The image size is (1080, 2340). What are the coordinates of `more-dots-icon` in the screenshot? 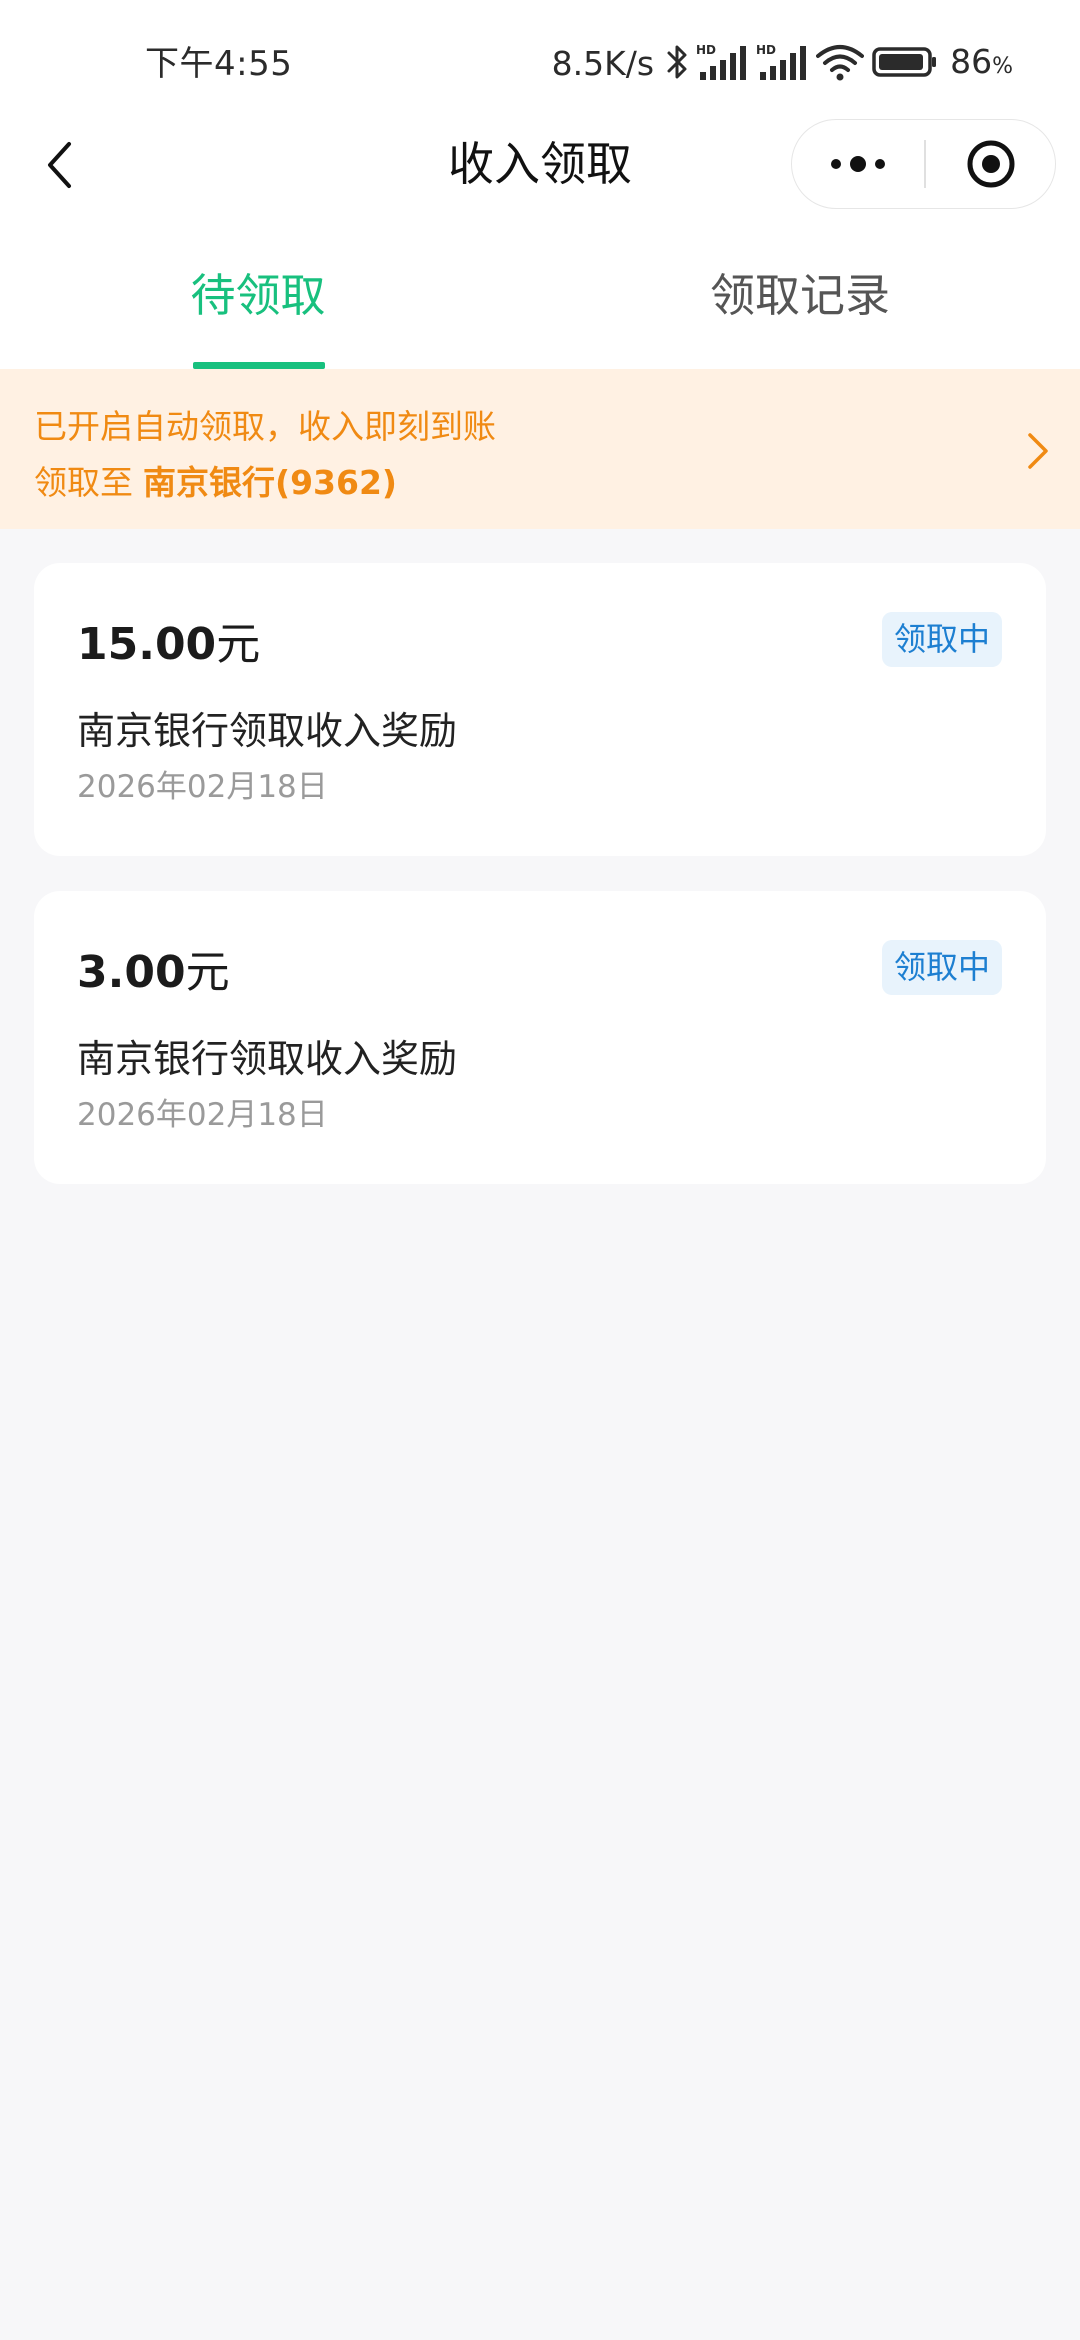 It's located at (858, 164).